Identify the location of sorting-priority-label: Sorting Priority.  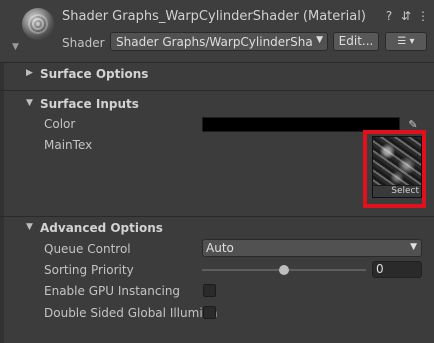
(89, 270).